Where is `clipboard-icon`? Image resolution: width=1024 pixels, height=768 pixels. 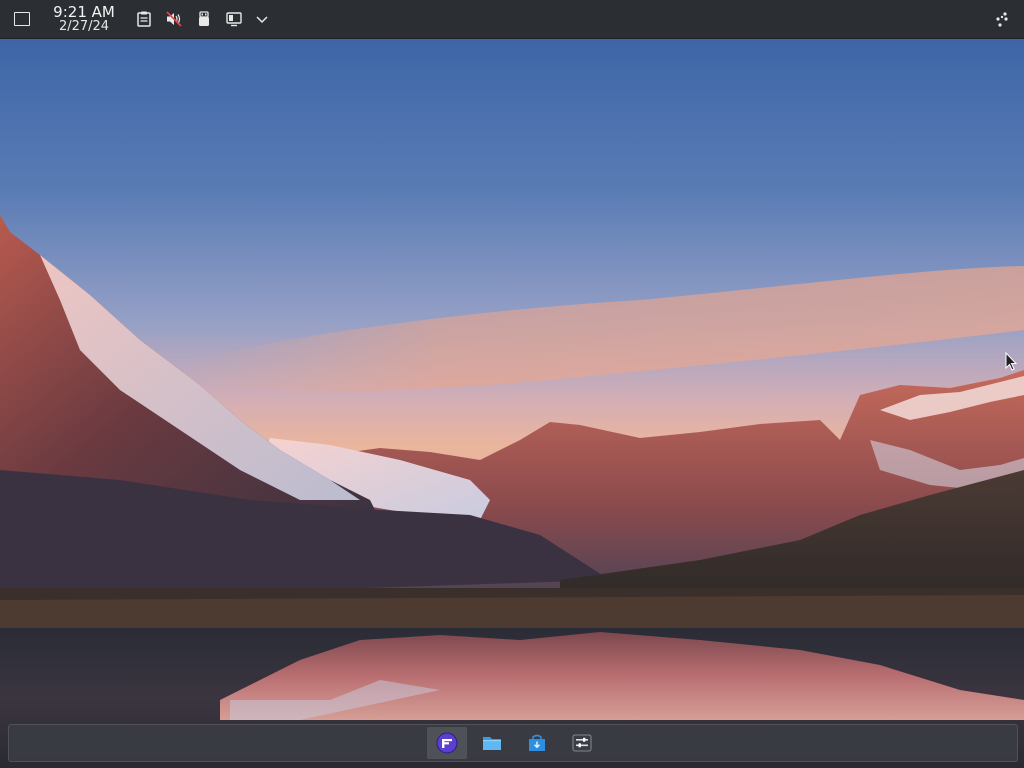 clipboard-icon is located at coordinates (144, 19).